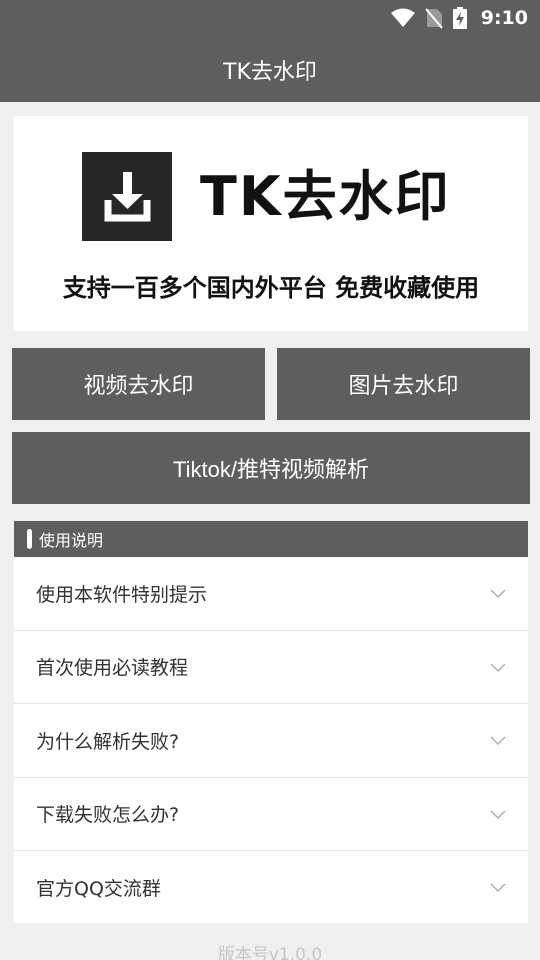  Describe the element at coordinates (71, 540) in the screenshot. I see `guide-title: 使用说明` at that location.